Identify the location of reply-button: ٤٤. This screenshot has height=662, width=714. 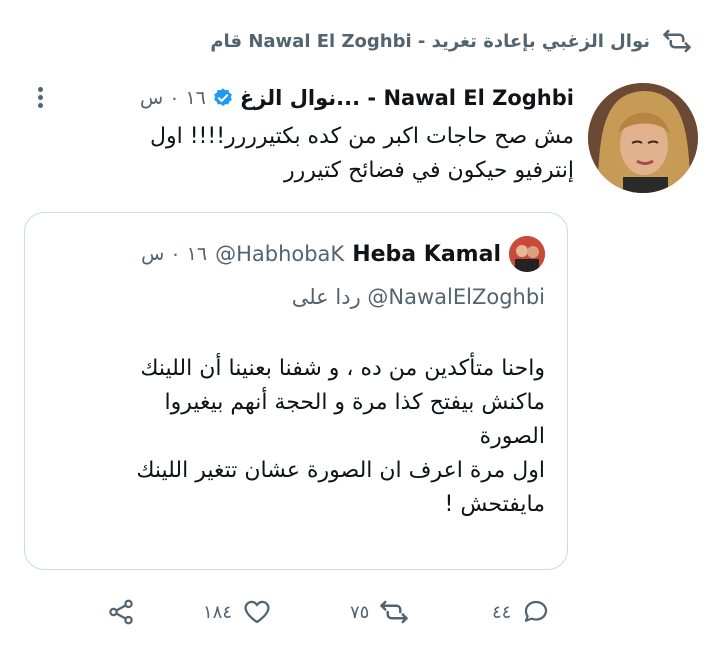
(521, 612).